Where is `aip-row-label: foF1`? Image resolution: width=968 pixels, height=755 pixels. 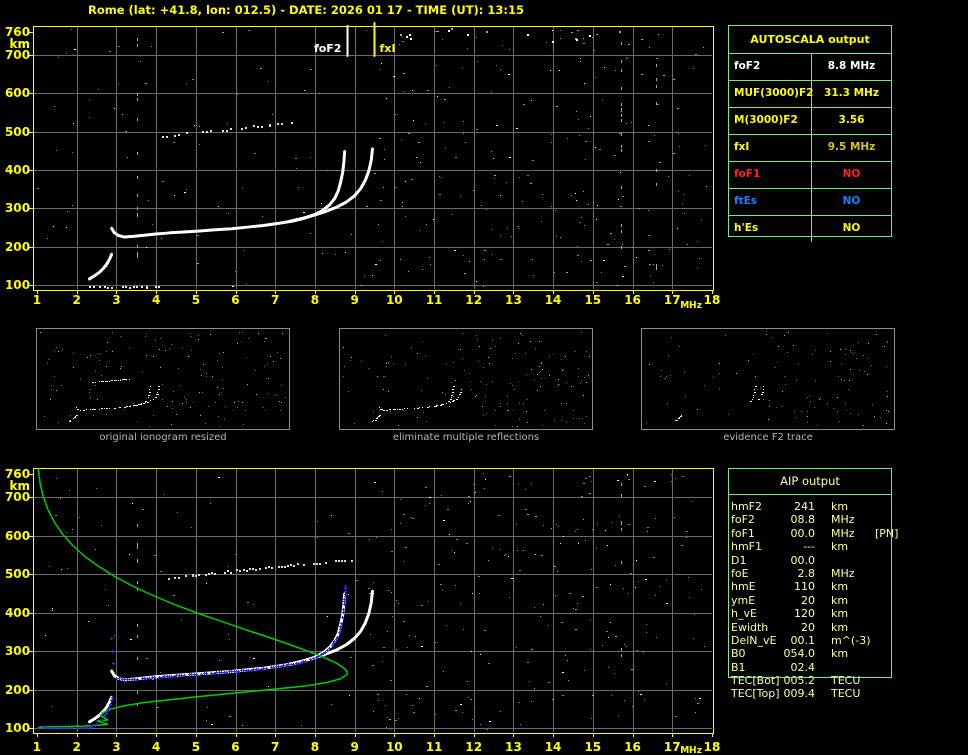 aip-row-label: foF1 is located at coordinates (743, 533).